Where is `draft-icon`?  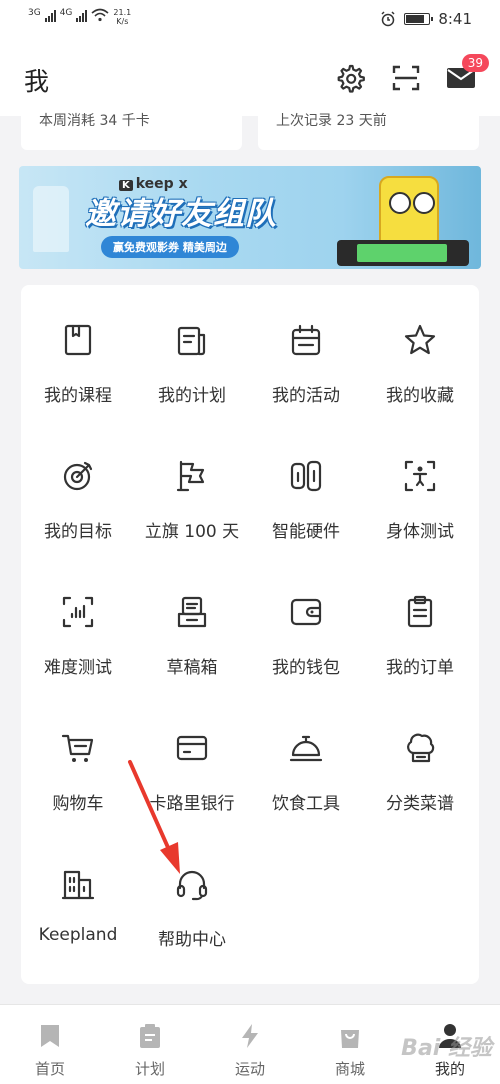 draft-icon is located at coordinates (192, 612).